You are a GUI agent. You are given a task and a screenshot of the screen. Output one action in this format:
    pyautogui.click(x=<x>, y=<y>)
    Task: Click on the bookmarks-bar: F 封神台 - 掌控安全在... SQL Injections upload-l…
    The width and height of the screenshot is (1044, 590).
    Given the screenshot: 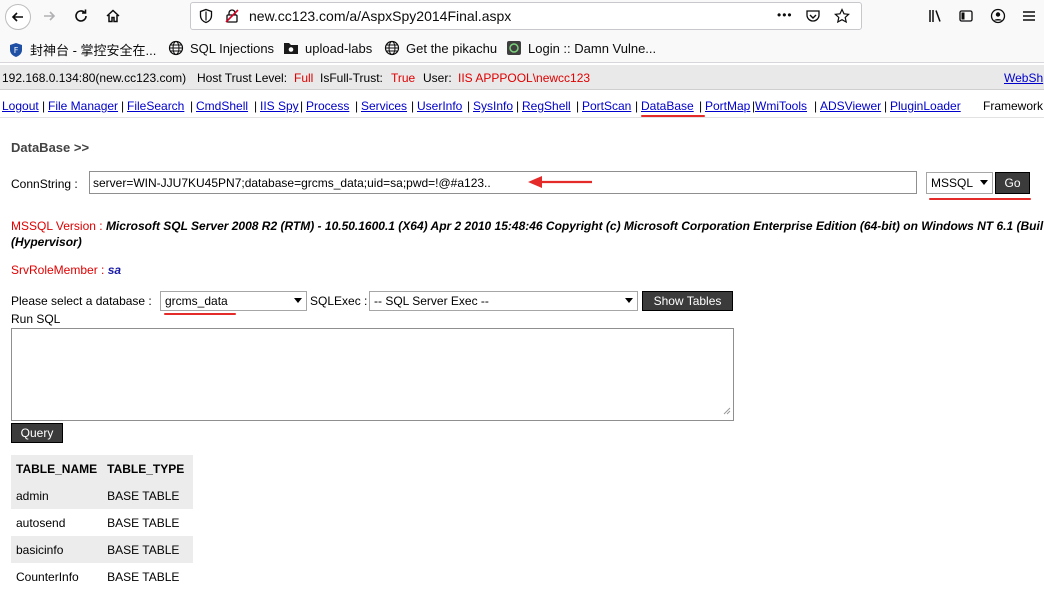 What is the action you would take?
    pyautogui.click(x=522, y=48)
    